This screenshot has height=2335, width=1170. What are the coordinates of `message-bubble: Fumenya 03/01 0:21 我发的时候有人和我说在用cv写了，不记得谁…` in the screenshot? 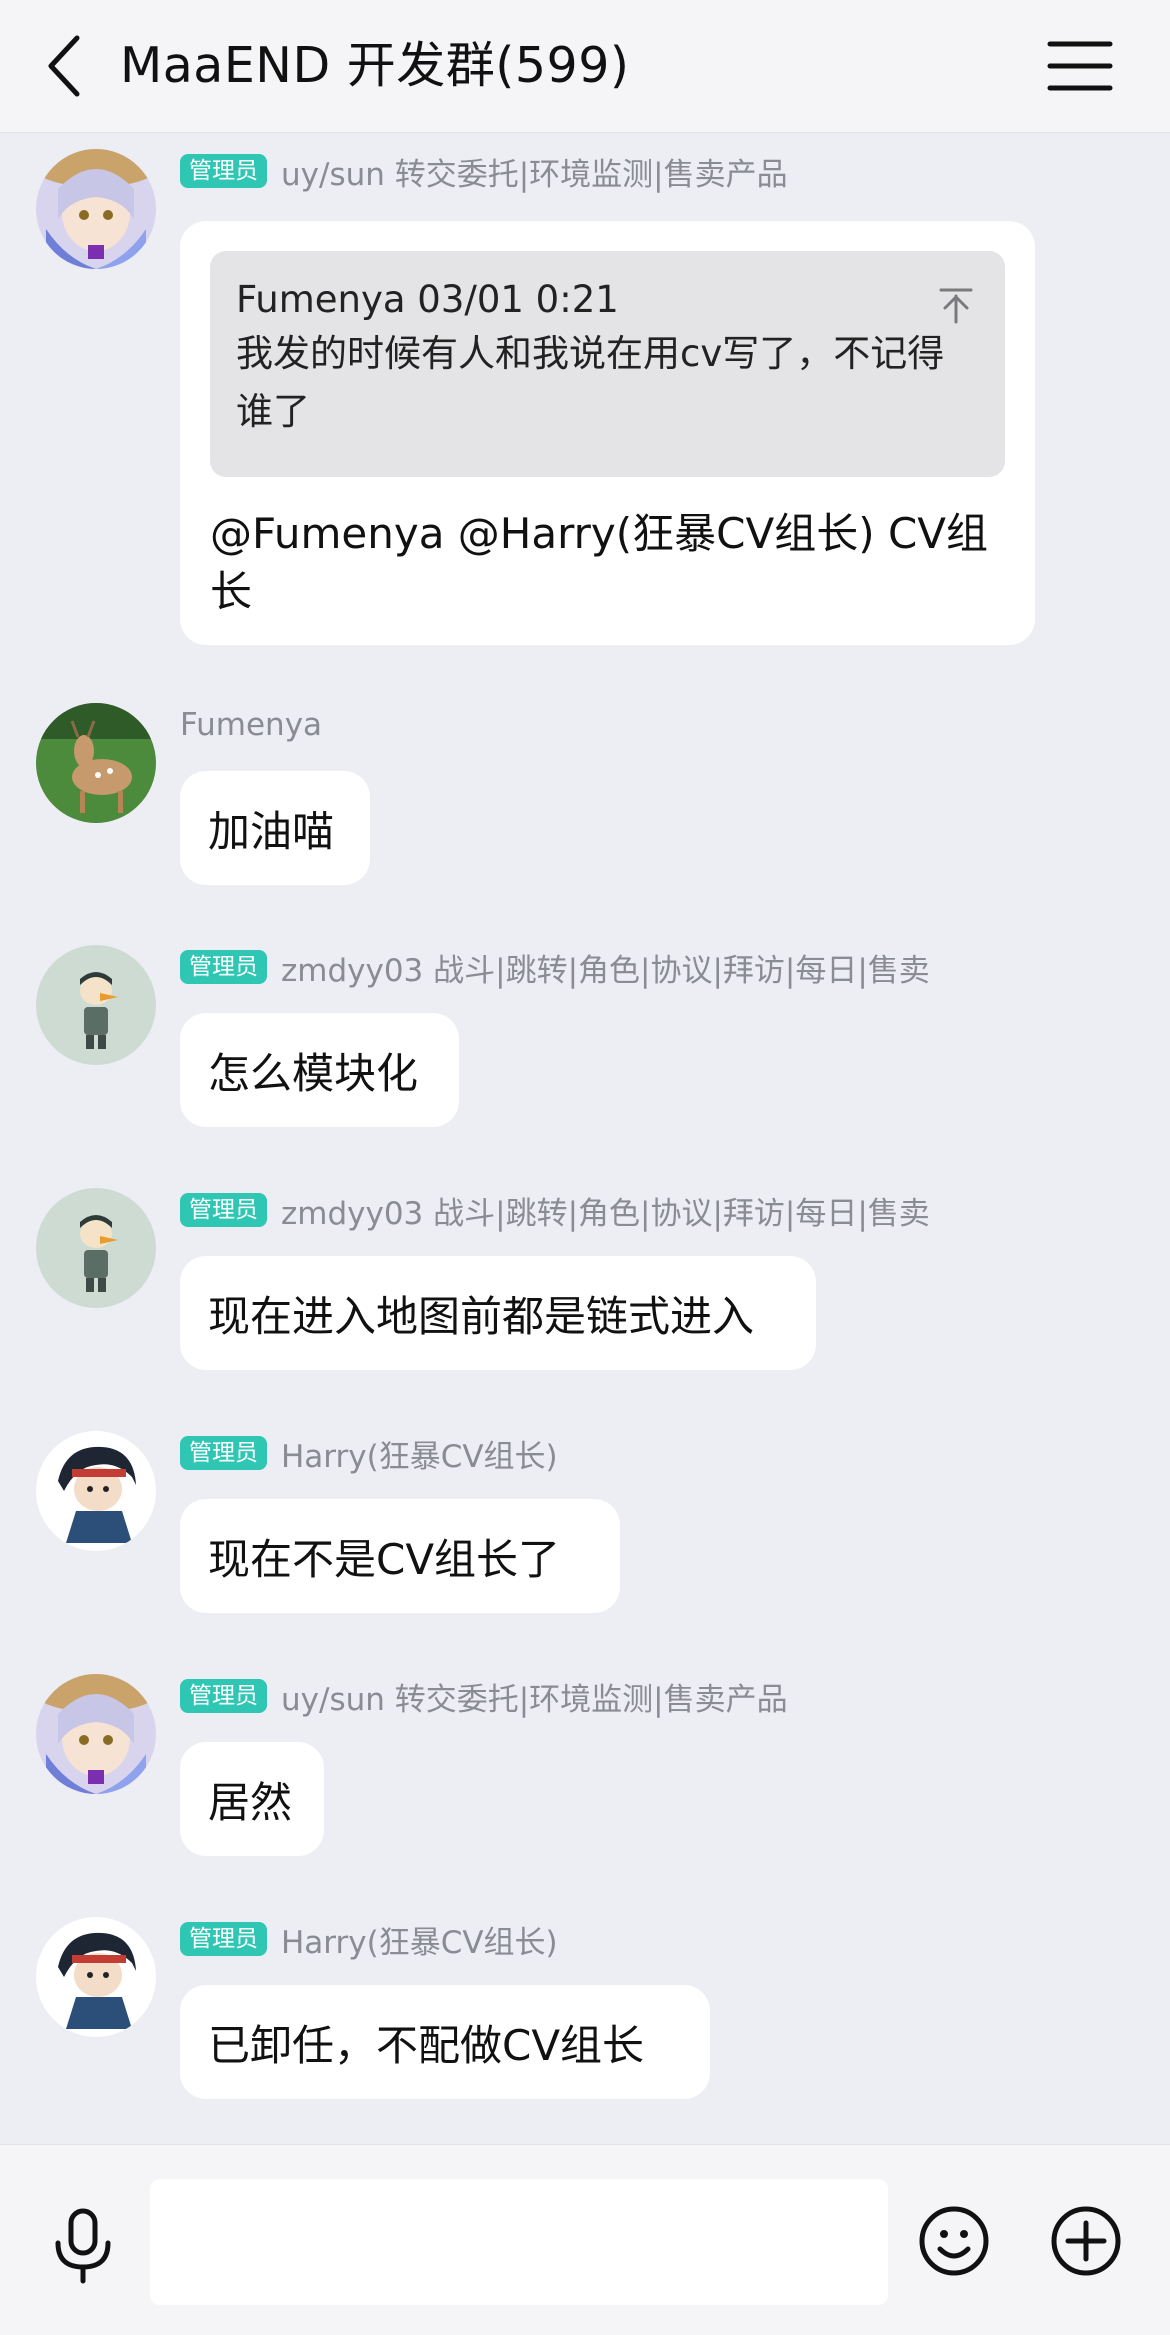 It's located at (607, 433).